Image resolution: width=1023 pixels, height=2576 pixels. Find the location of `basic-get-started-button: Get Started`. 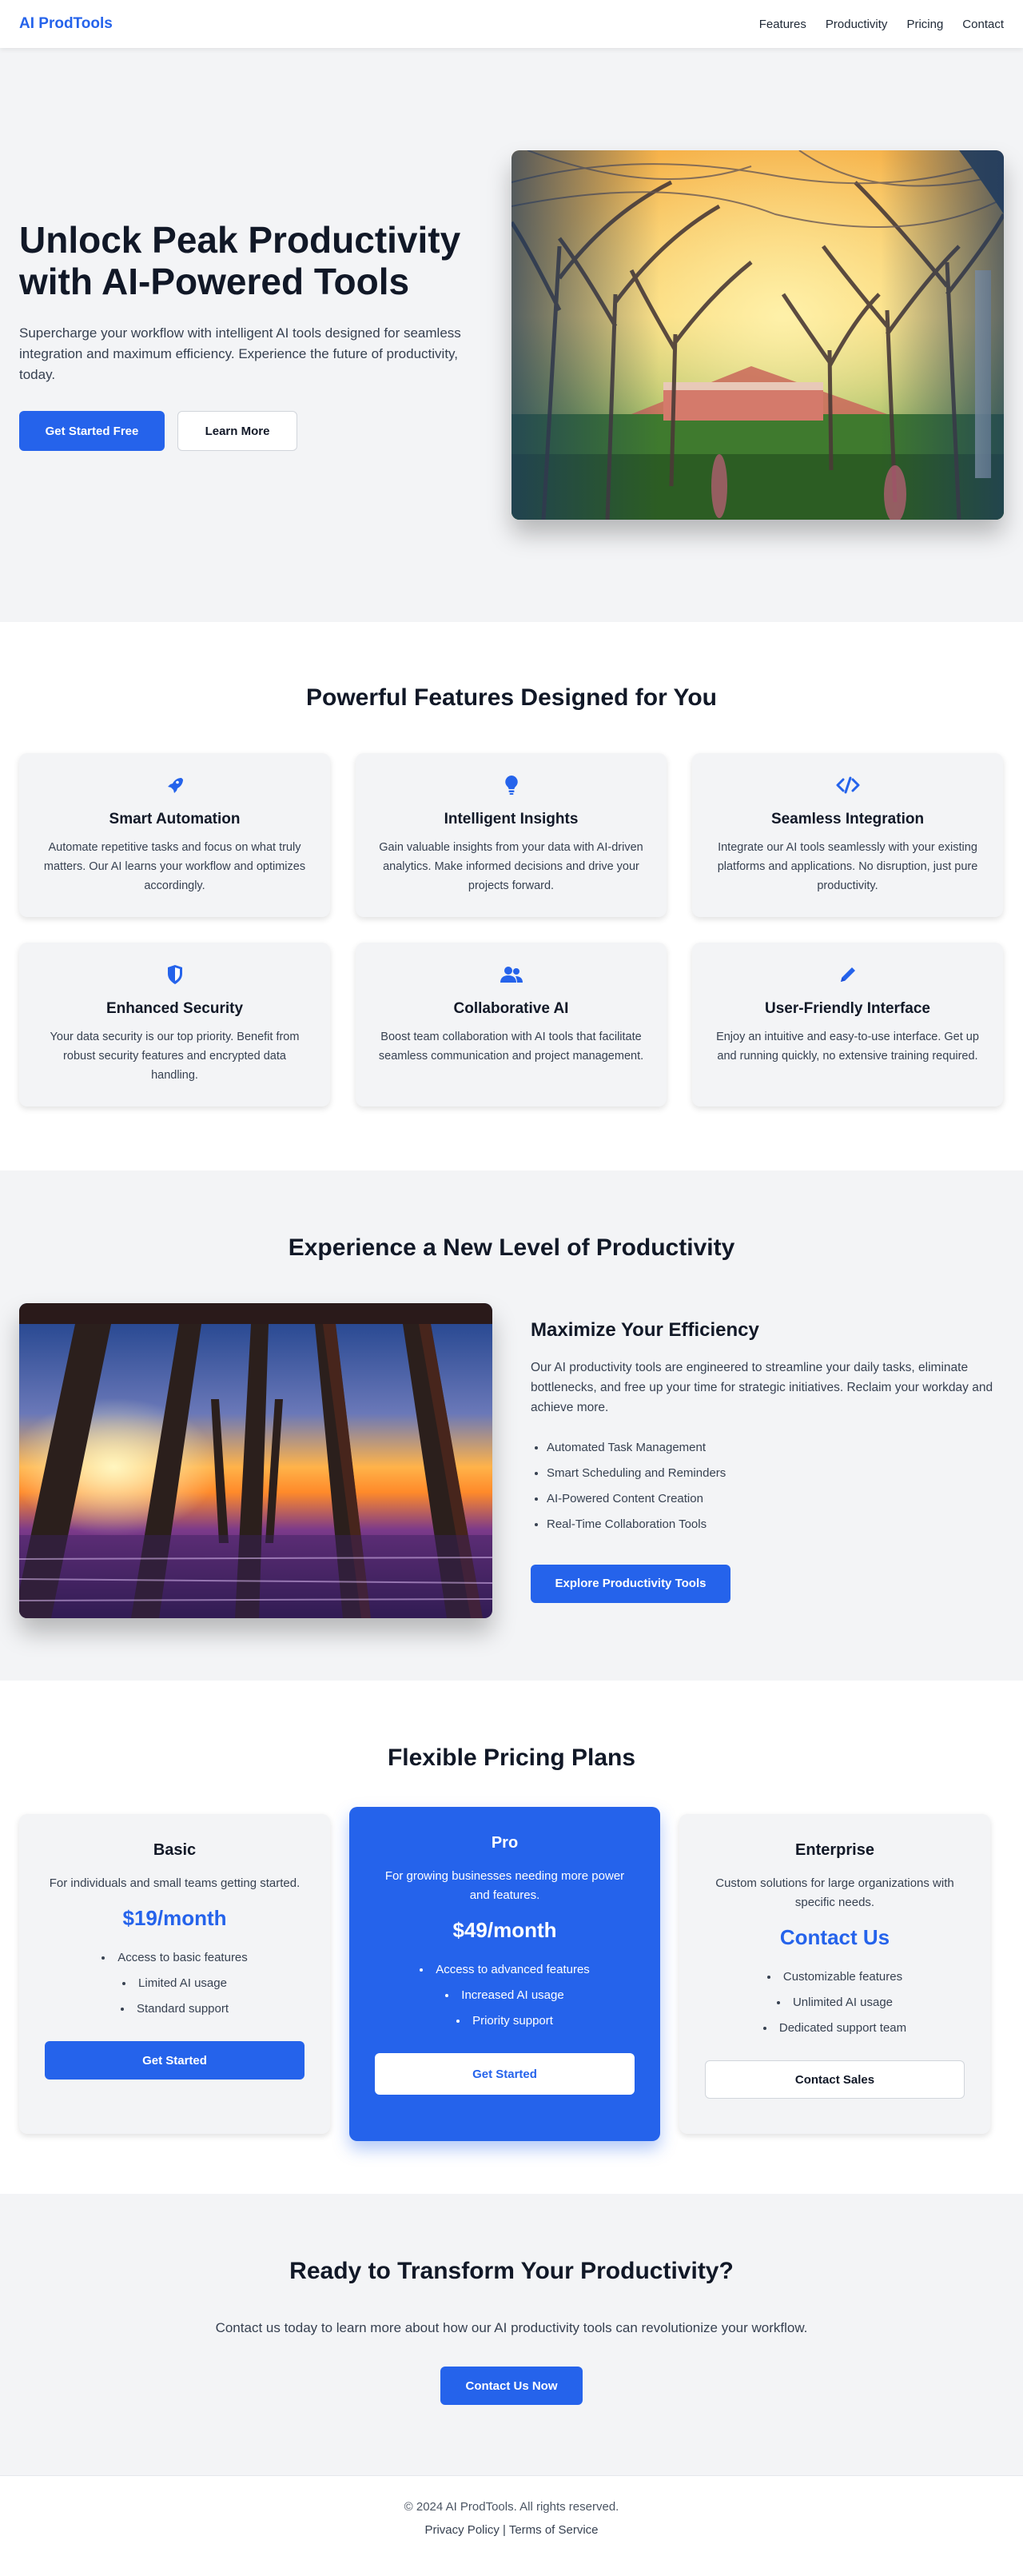

basic-get-started-button: Get Started is located at coordinates (175, 2060).